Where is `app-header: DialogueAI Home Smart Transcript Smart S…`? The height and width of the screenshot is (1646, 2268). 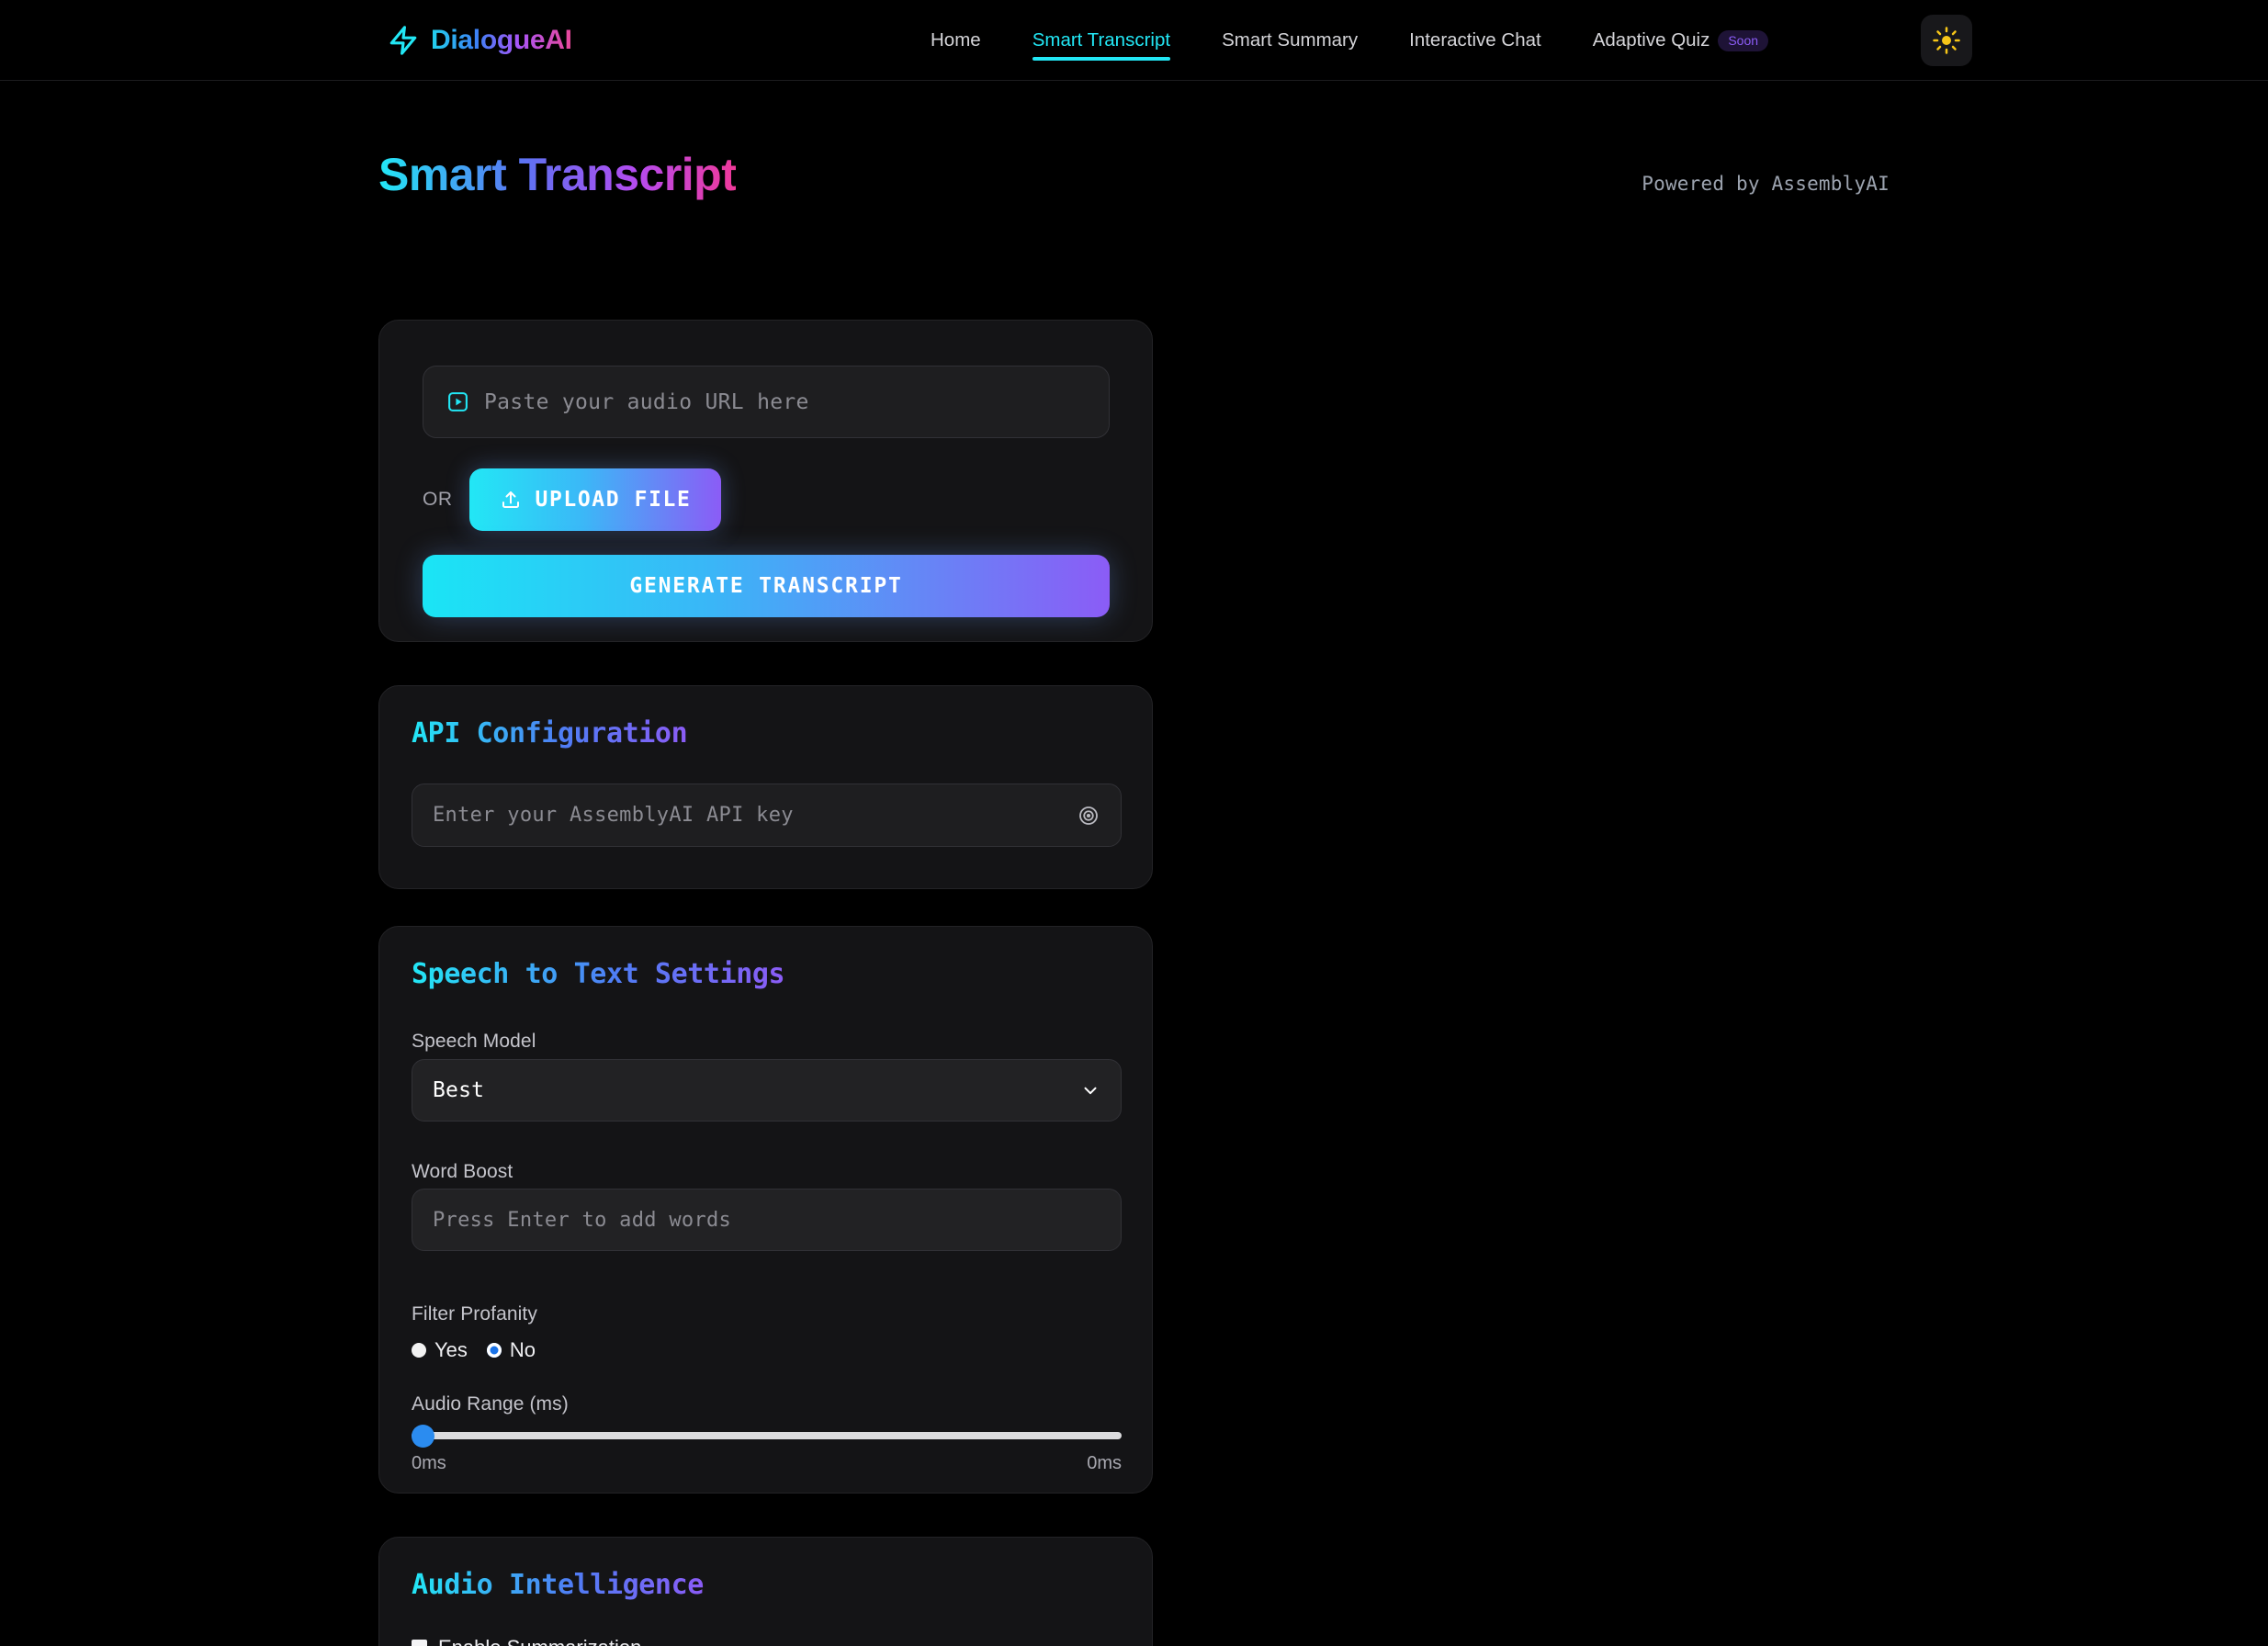
app-header: DialogueAI Home Smart Transcript Smart S… is located at coordinates (1134, 40).